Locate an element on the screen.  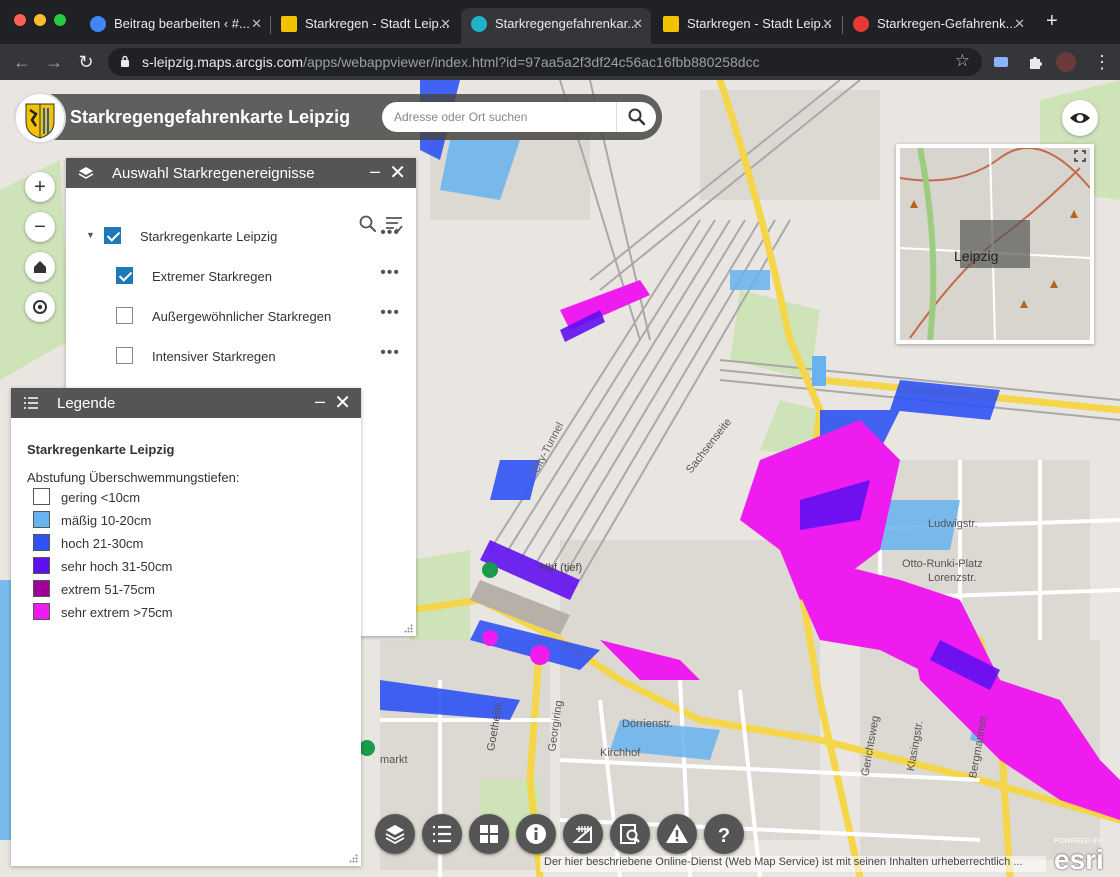
browser-tab: Beitrag bearbeiten ‹ #... ✕ is located at coordinates (175, 26).